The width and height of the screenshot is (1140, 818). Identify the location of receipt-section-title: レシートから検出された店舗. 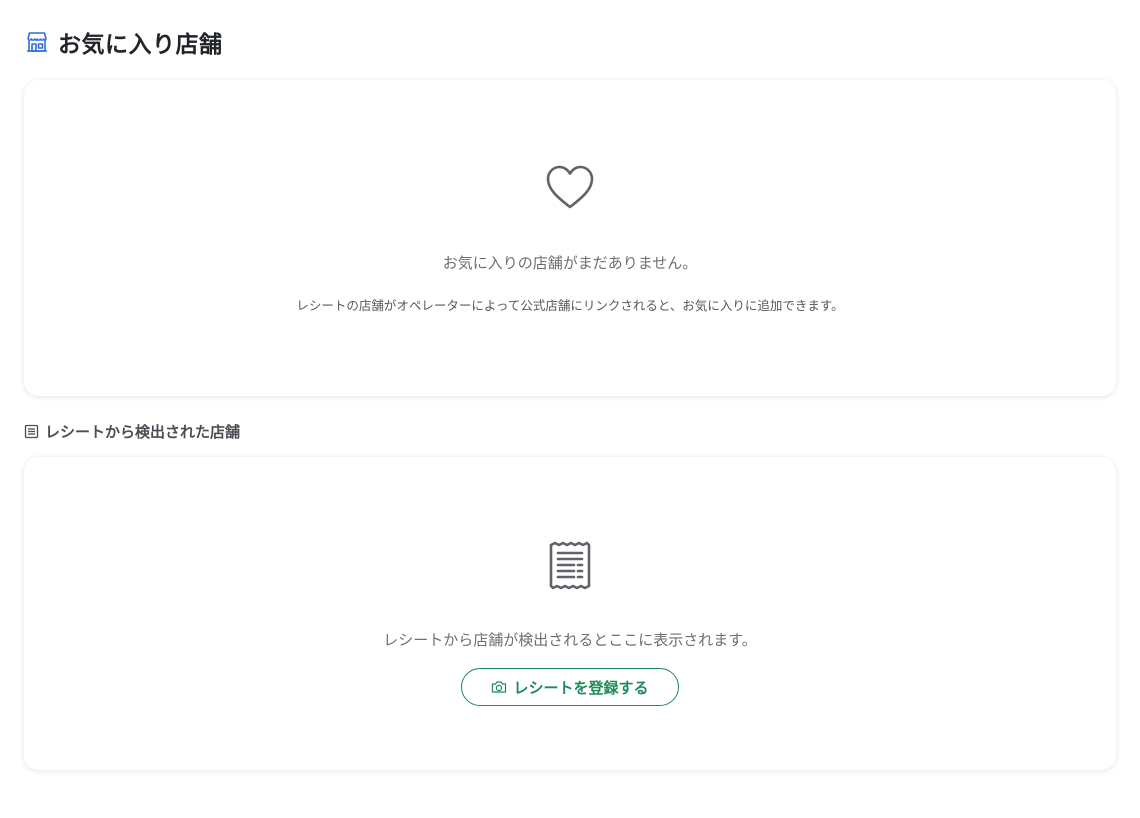
(143, 431).